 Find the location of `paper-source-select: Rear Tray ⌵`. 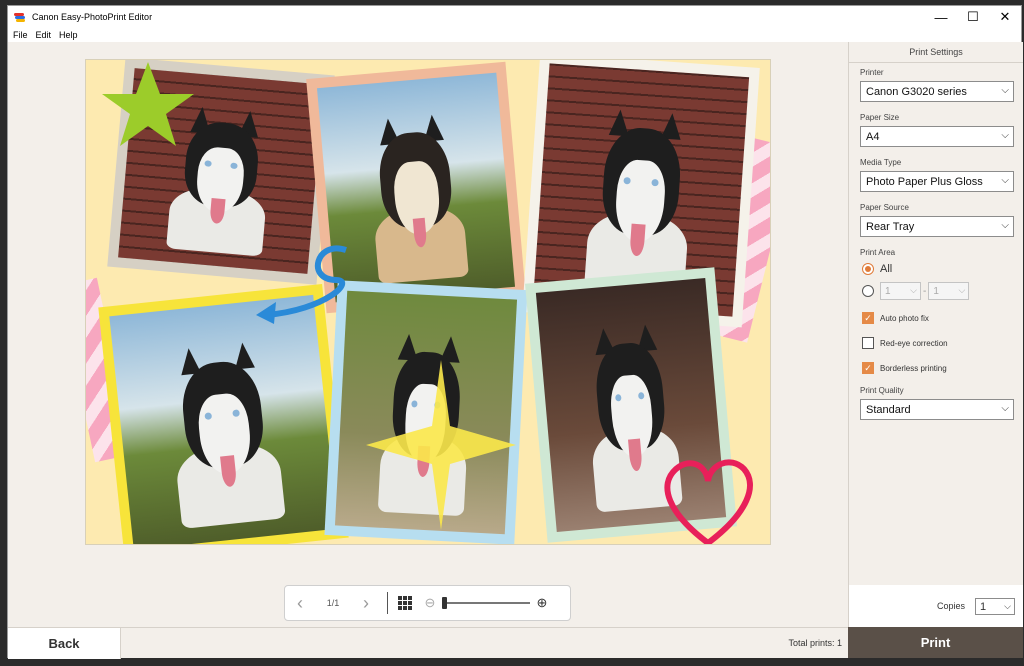

paper-source-select: Rear Tray ⌵ is located at coordinates (937, 226).